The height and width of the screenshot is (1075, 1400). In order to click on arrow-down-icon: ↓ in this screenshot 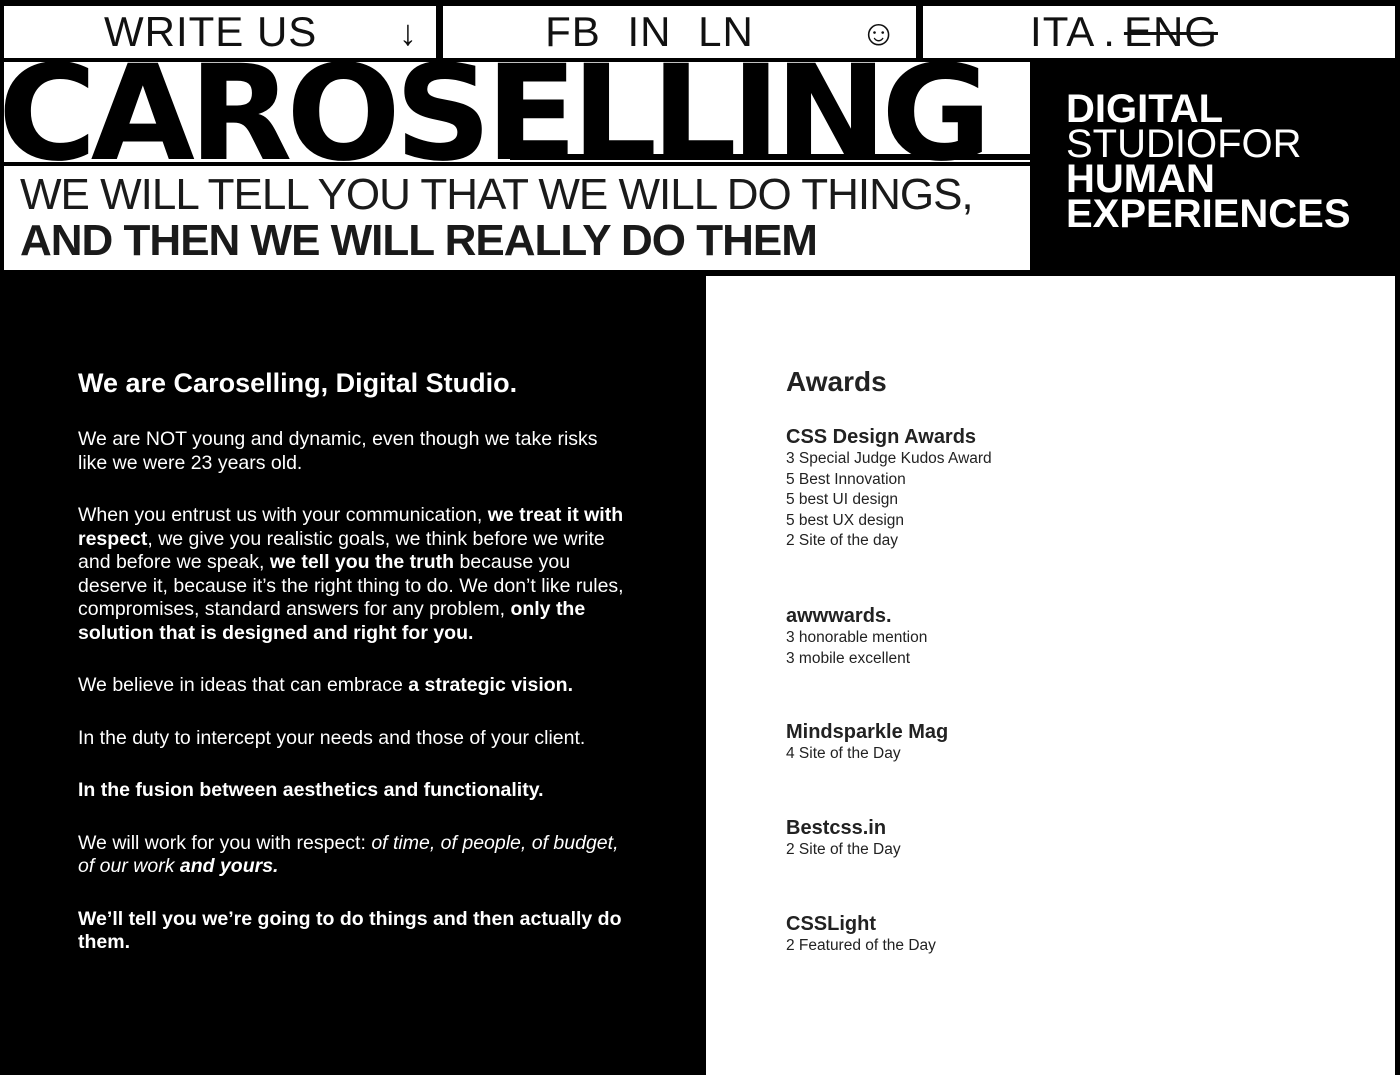, I will do `click(408, 32)`.